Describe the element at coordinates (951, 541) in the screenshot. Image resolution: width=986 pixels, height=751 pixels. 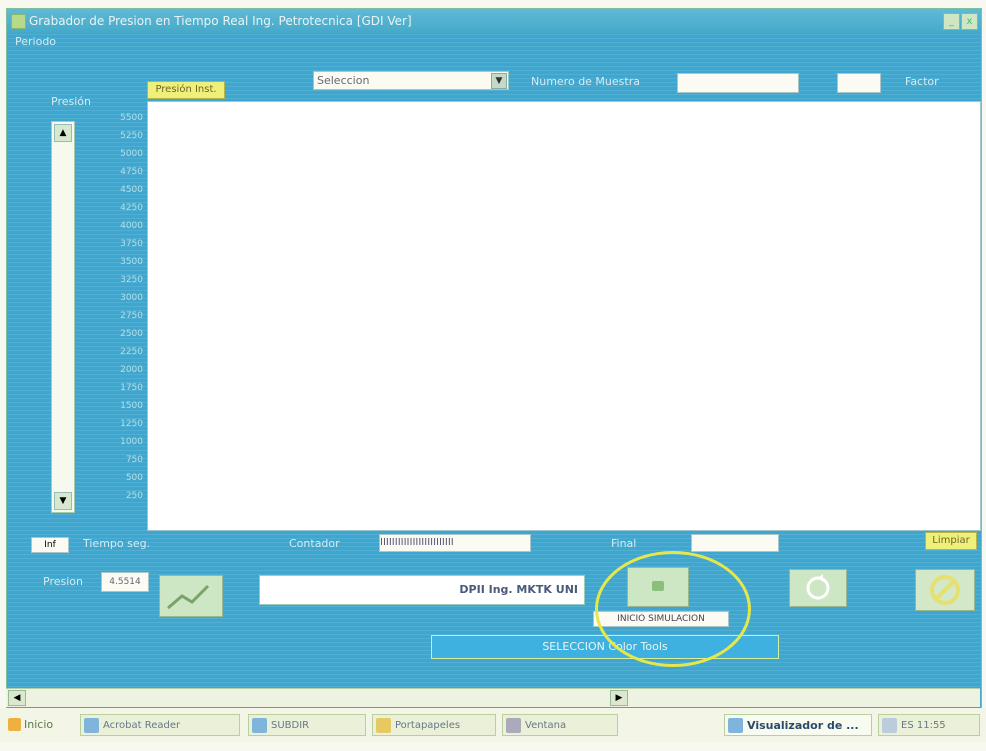
I see `limpiar-button: Limpiar` at that location.